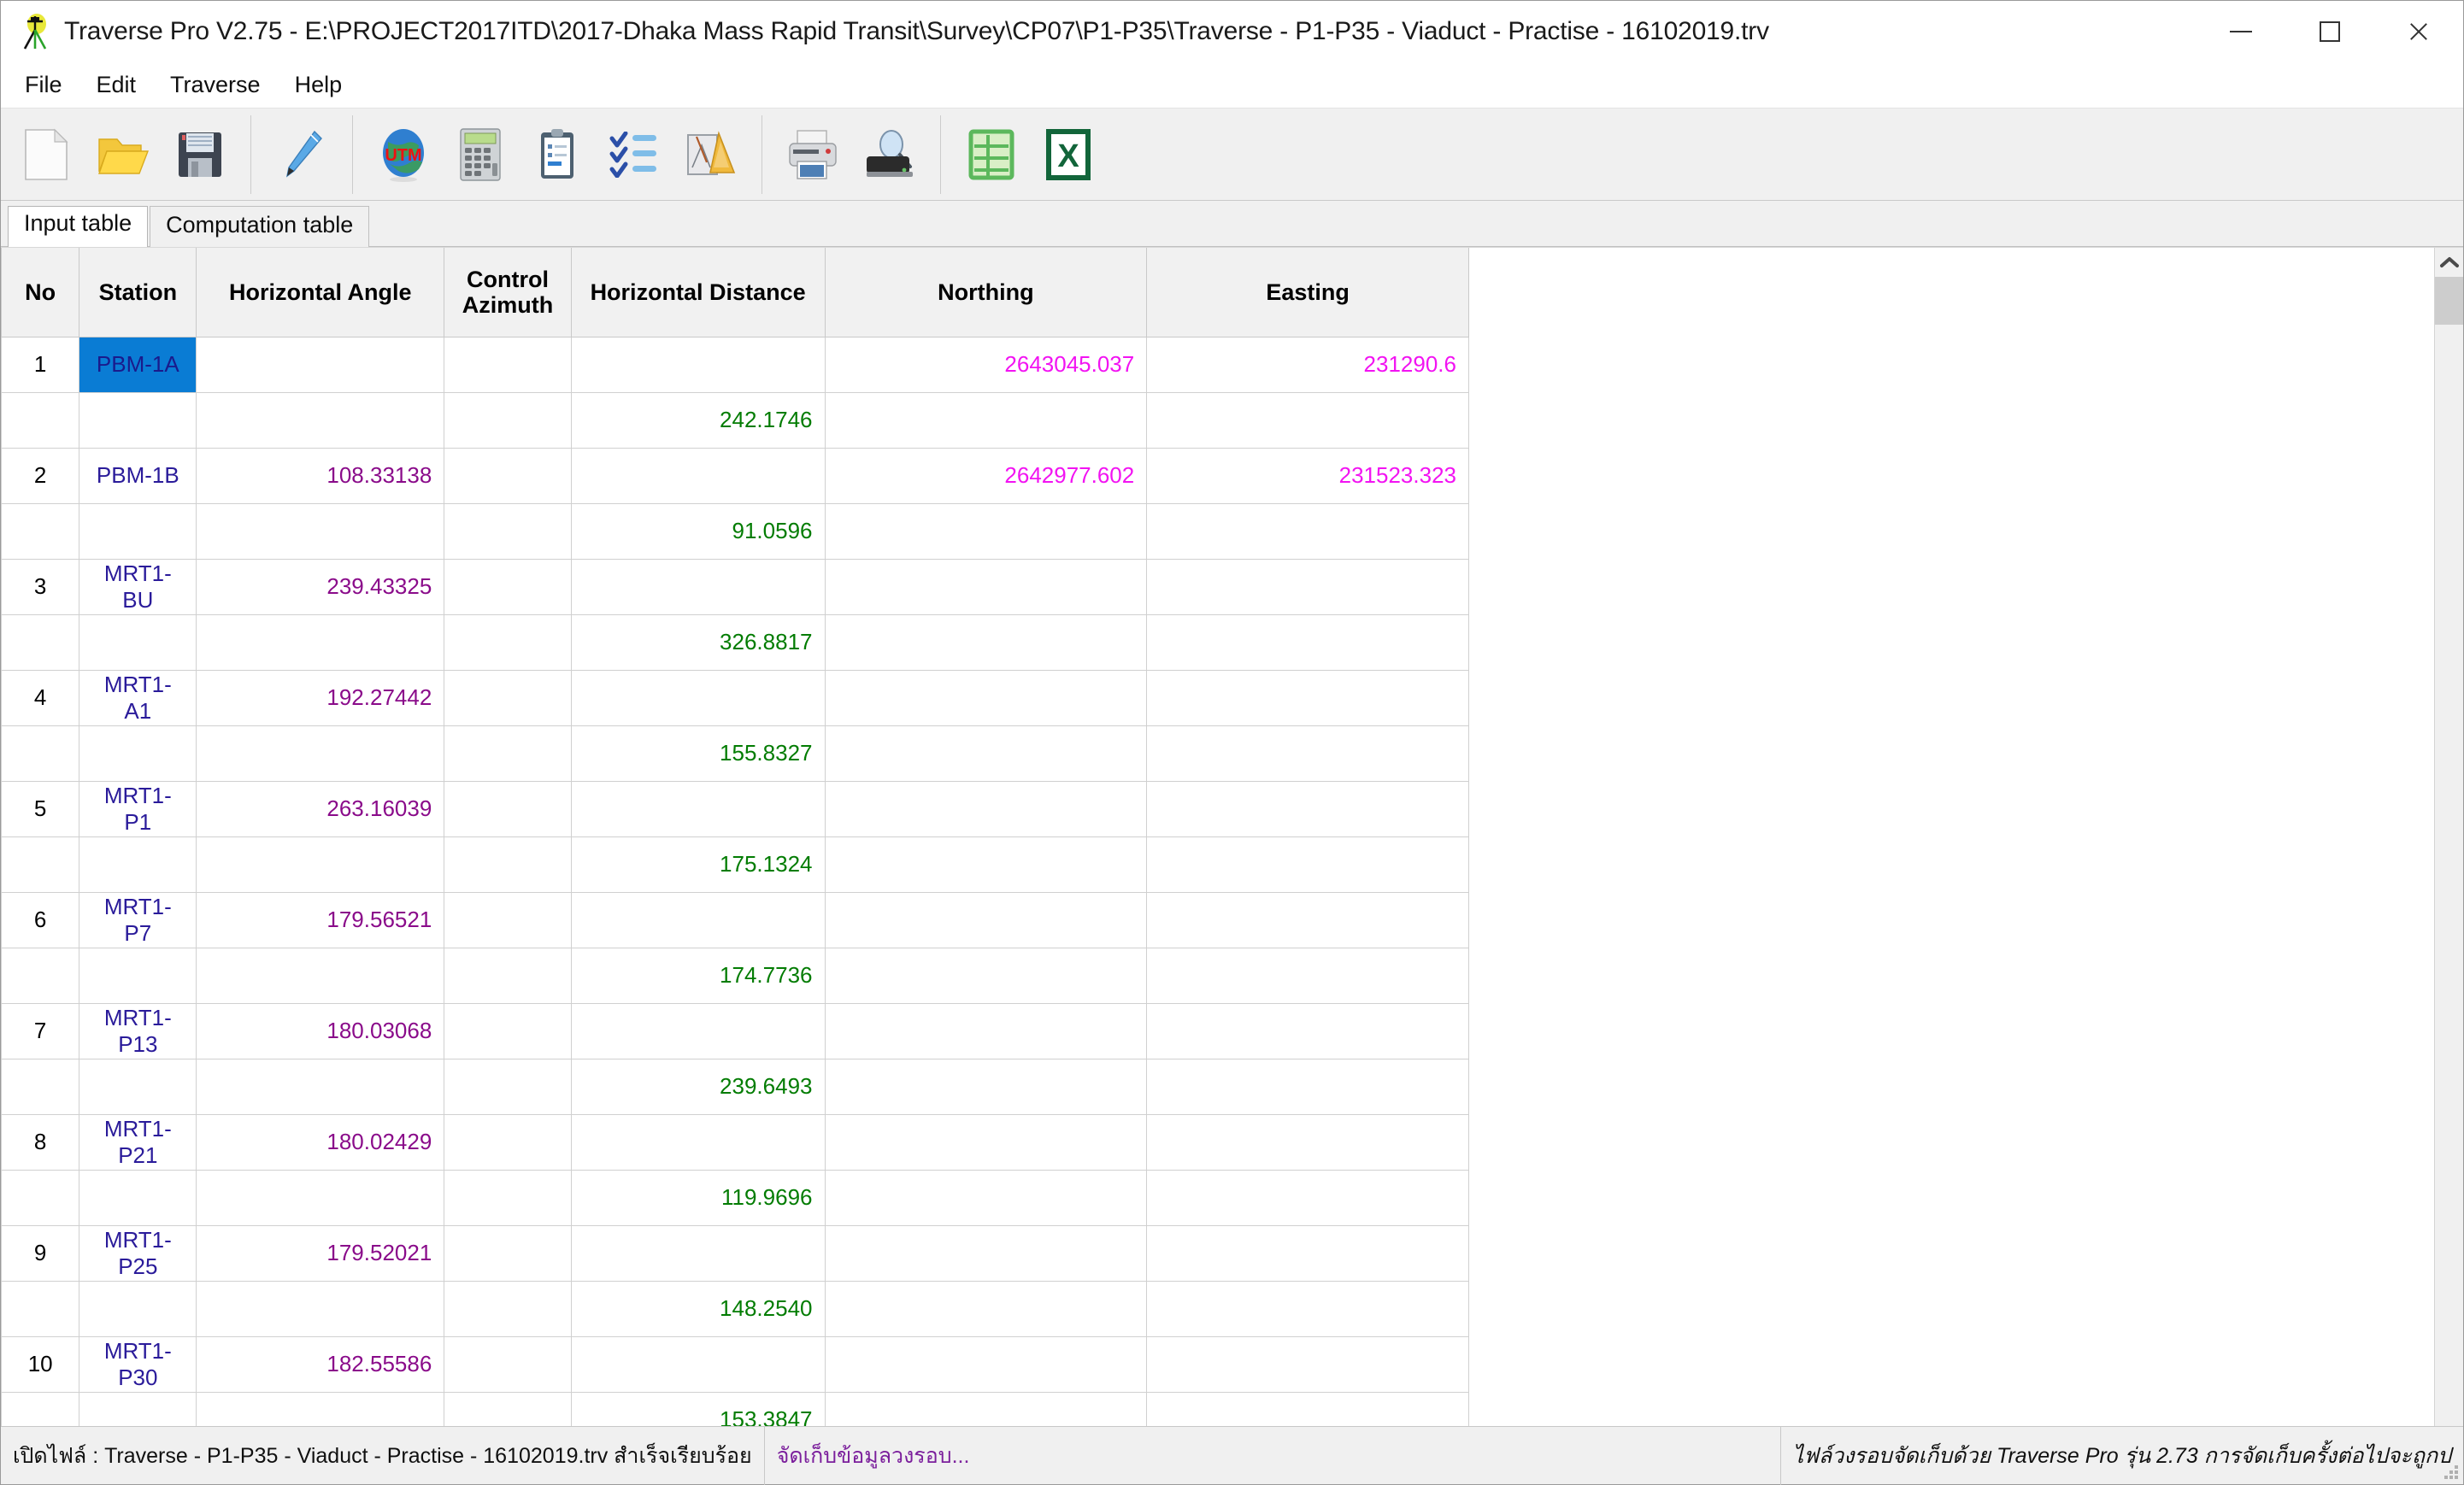 The width and height of the screenshot is (2464, 1485). I want to click on cell-station: MRT1-P25, so click(138, 1253).